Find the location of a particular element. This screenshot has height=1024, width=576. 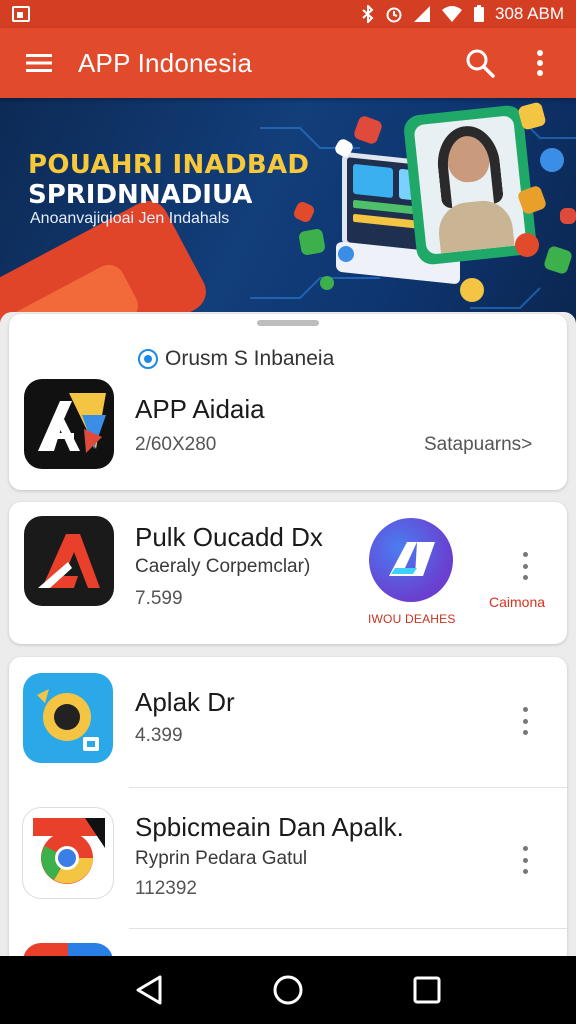

recents-button is located at coordinates (427, 990).